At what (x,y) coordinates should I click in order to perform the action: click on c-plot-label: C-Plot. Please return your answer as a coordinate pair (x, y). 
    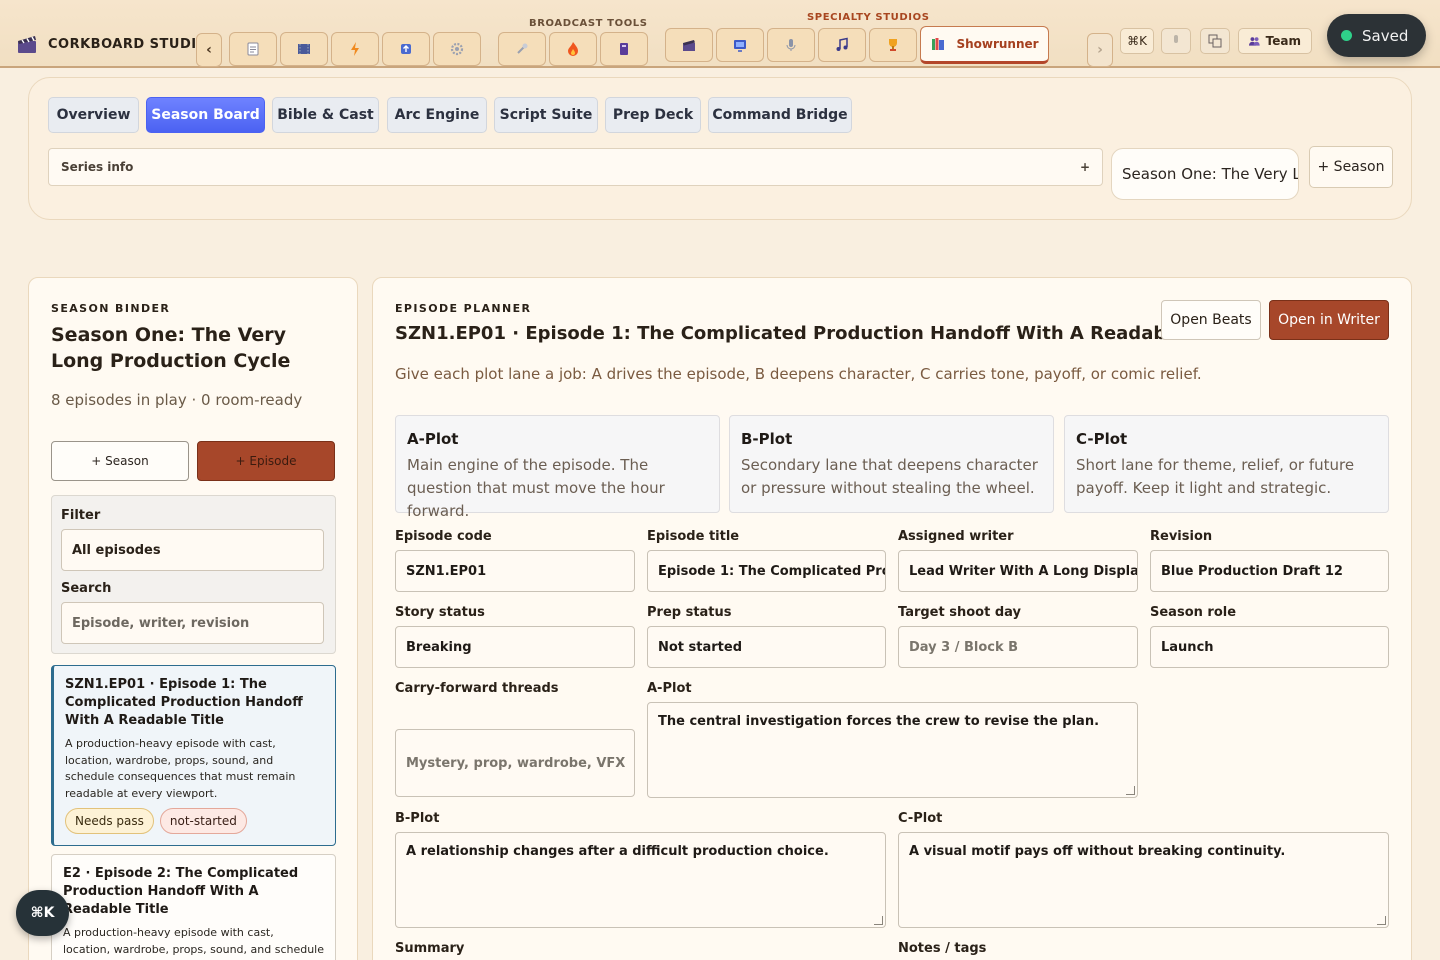
    Looking at the image, I should click on (920, 818).